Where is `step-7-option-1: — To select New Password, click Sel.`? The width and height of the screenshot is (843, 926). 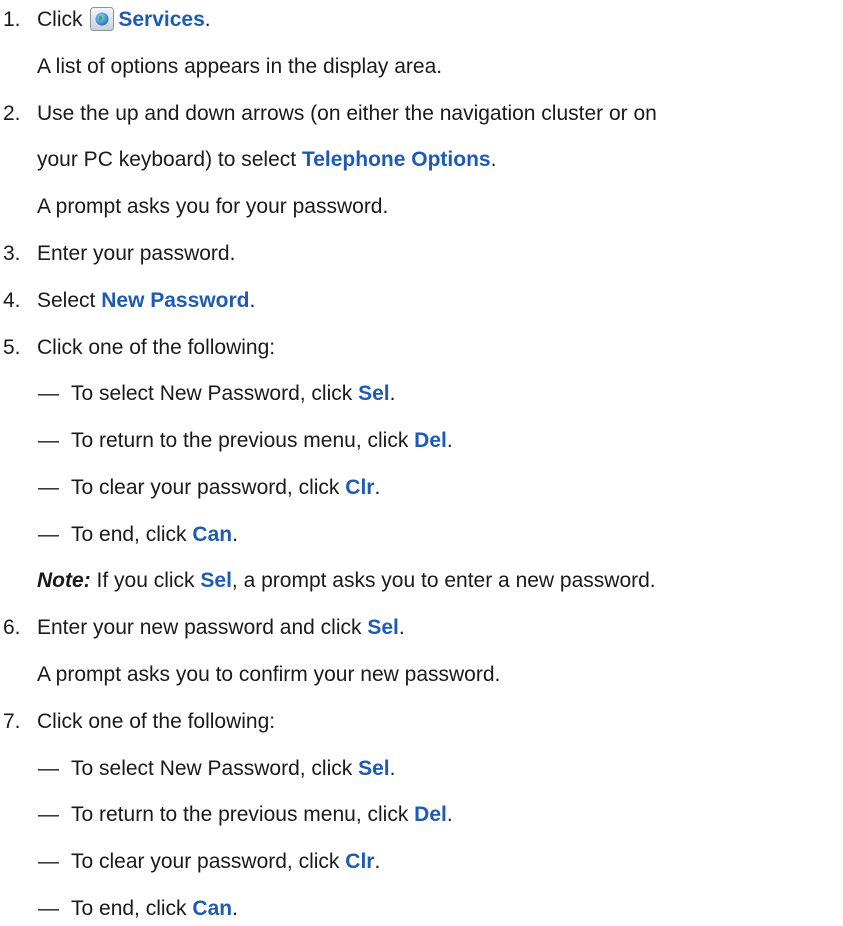 step-7-option-1: — To select New Password, click Sel. is located at coordinates (216, 769).